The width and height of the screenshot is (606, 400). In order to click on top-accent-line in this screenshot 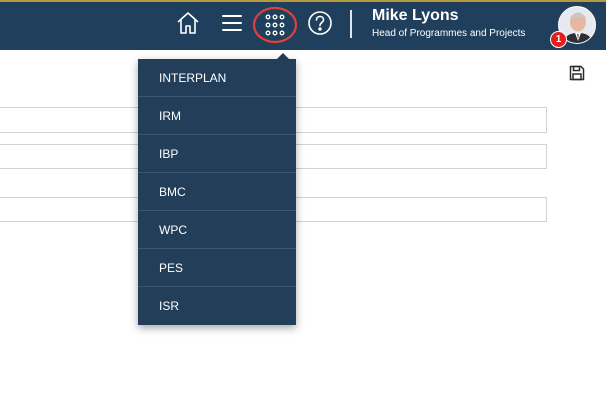, I will do `click(303, 1)`.